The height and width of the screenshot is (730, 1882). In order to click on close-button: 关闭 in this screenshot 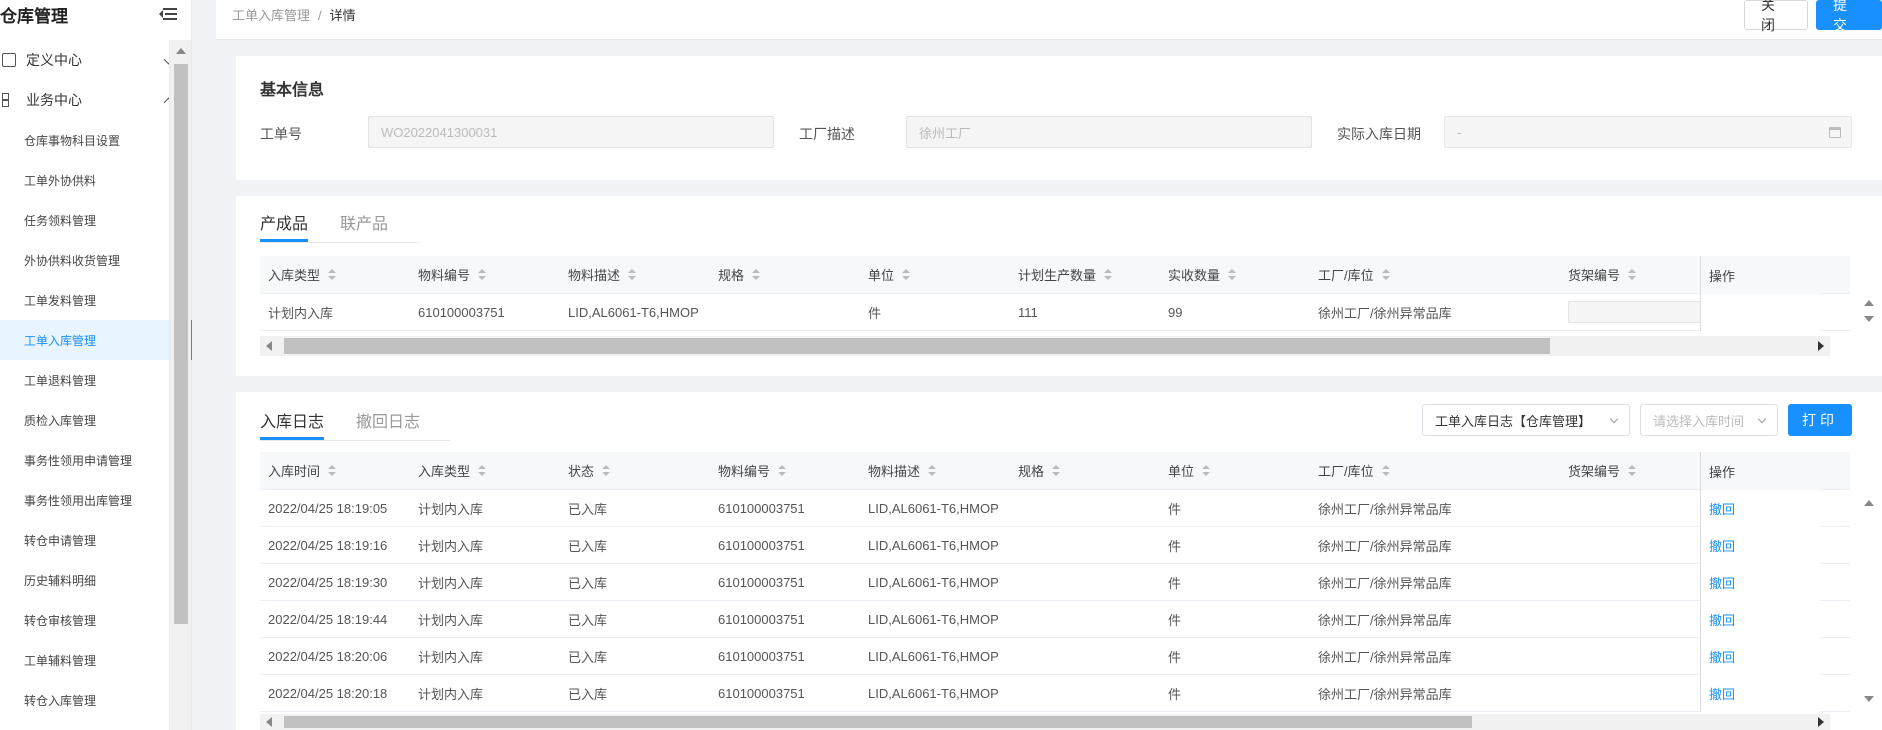, I will do `click(1776, 16)`.